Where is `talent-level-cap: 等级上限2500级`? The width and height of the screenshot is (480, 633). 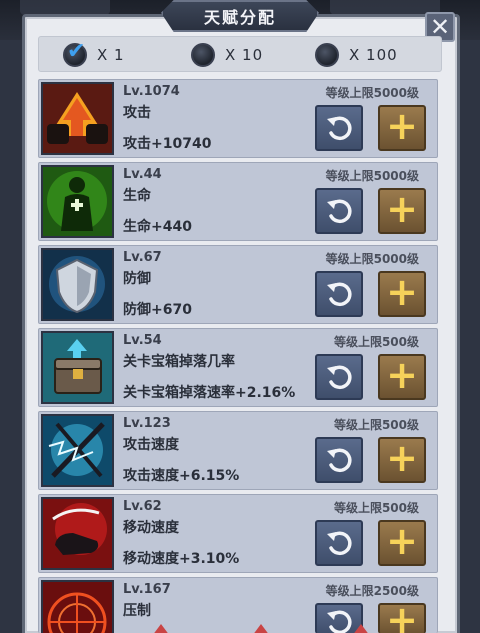 talent-level-cap: 等级上限2500级 is located at coordinates (372, 591).